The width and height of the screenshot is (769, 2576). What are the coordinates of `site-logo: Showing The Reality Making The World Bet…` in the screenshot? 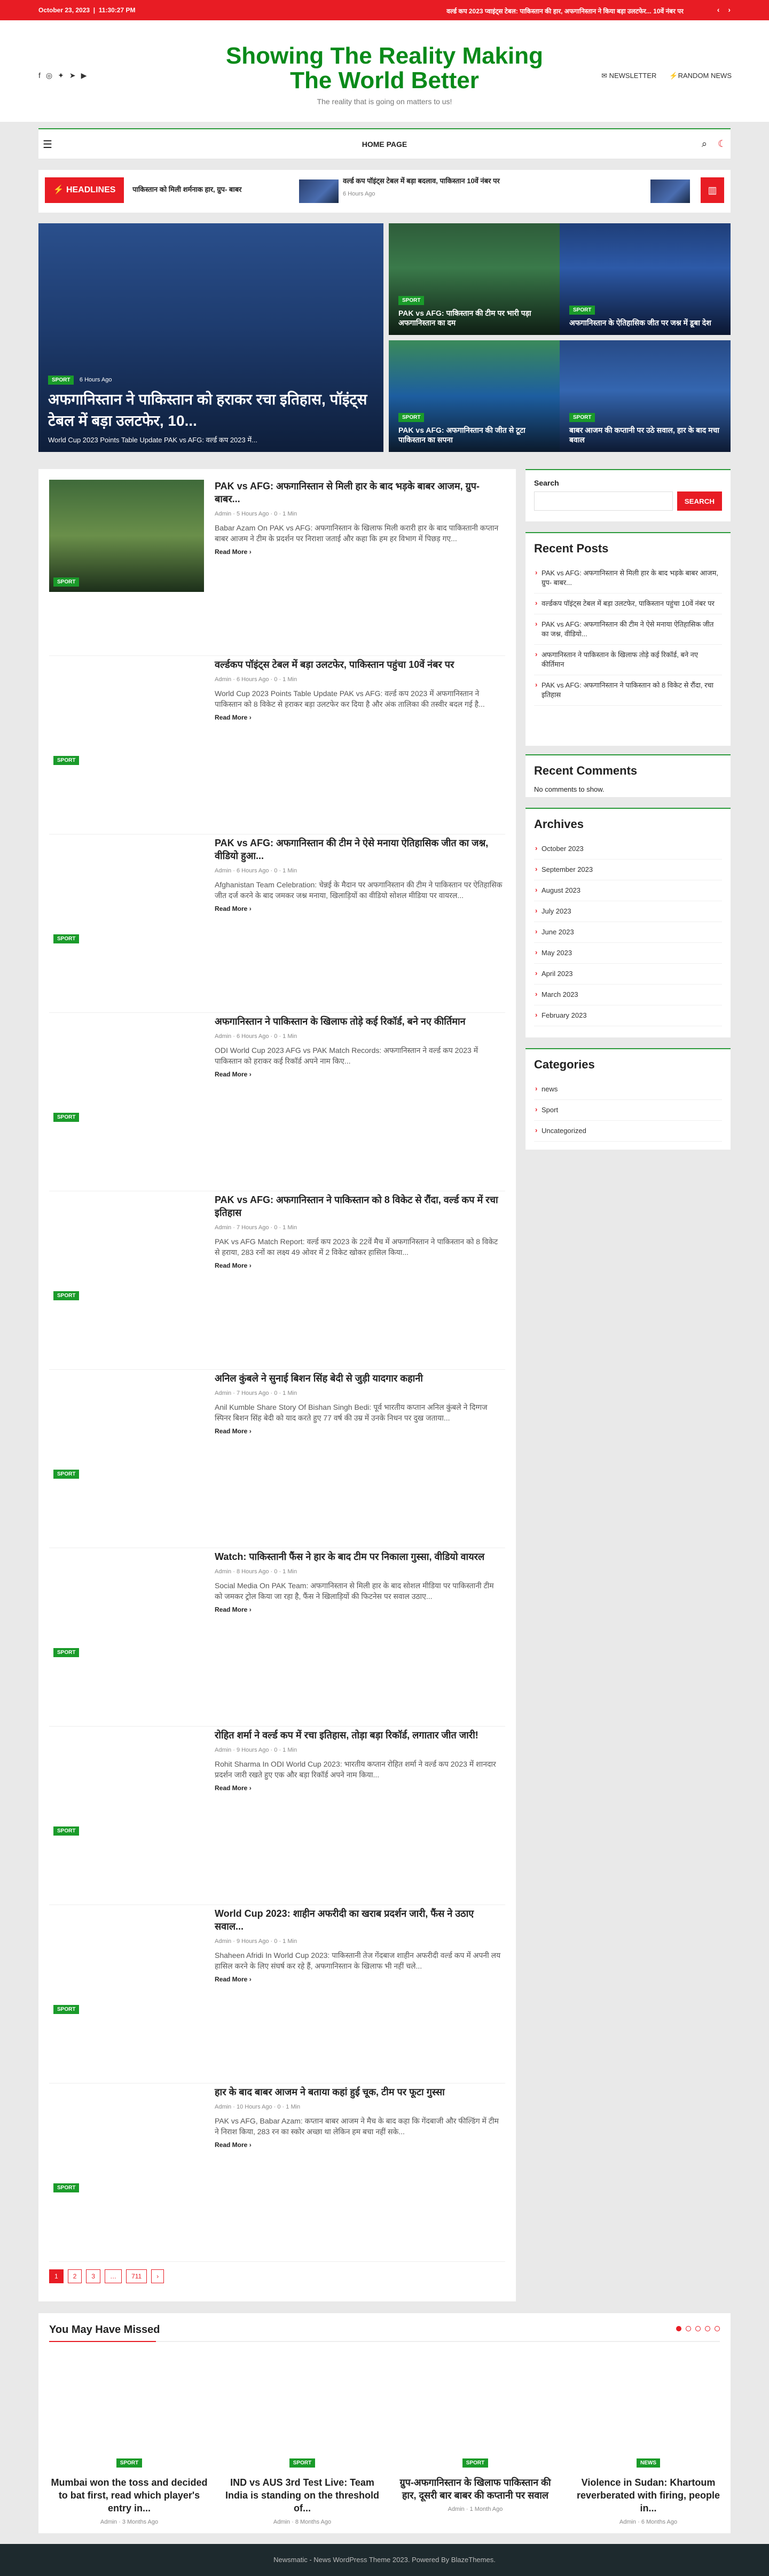 It's located at (384, 75).